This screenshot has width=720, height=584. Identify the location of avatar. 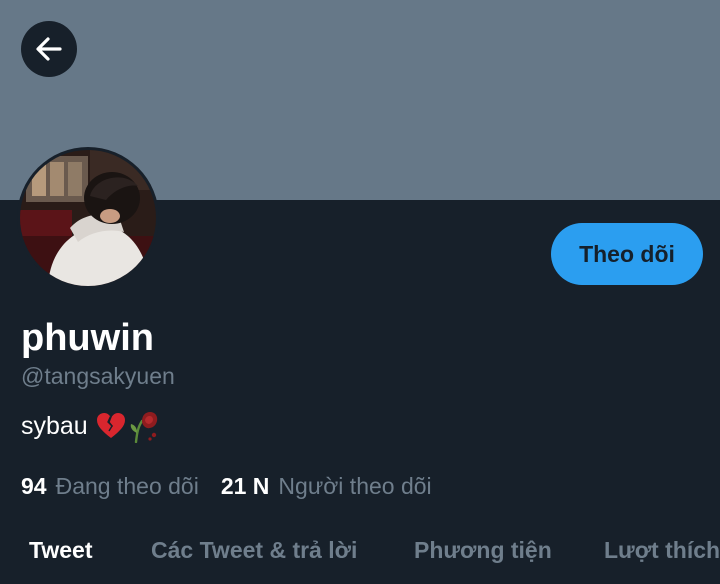
(88, 218).